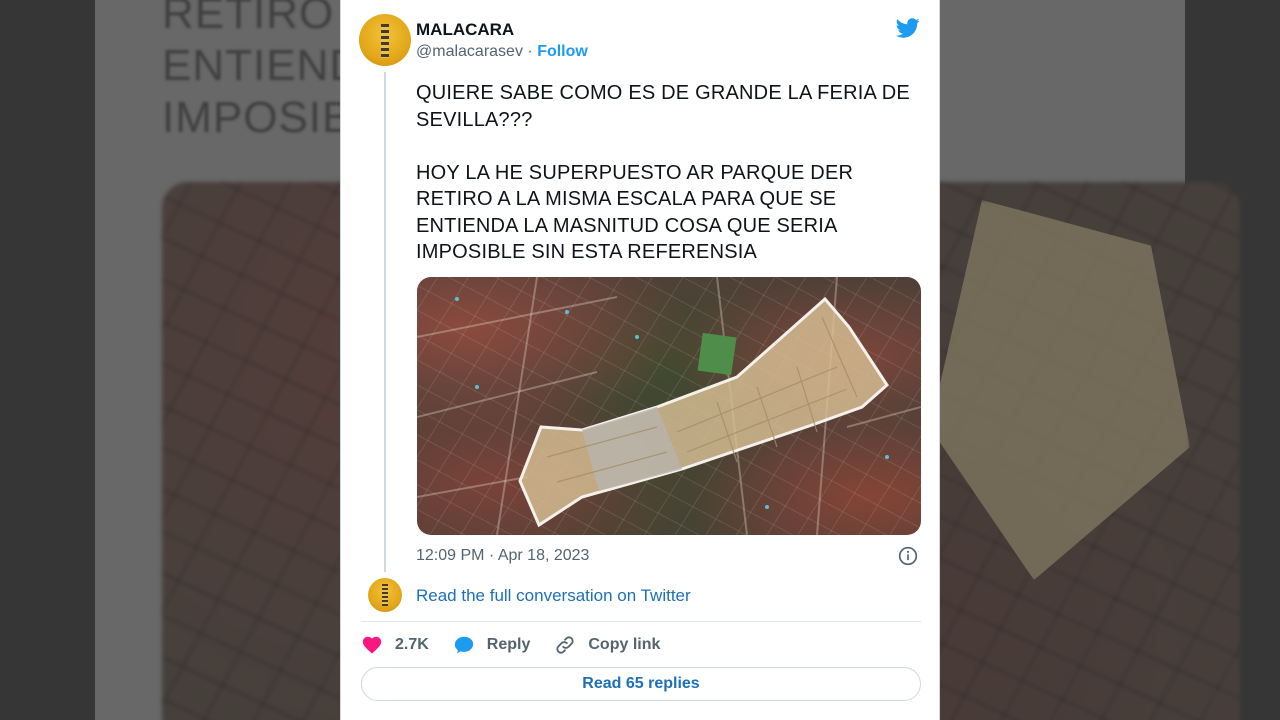 The image size is (1280, 720). I want to click on follow-button: Follow, so click(562, 51).